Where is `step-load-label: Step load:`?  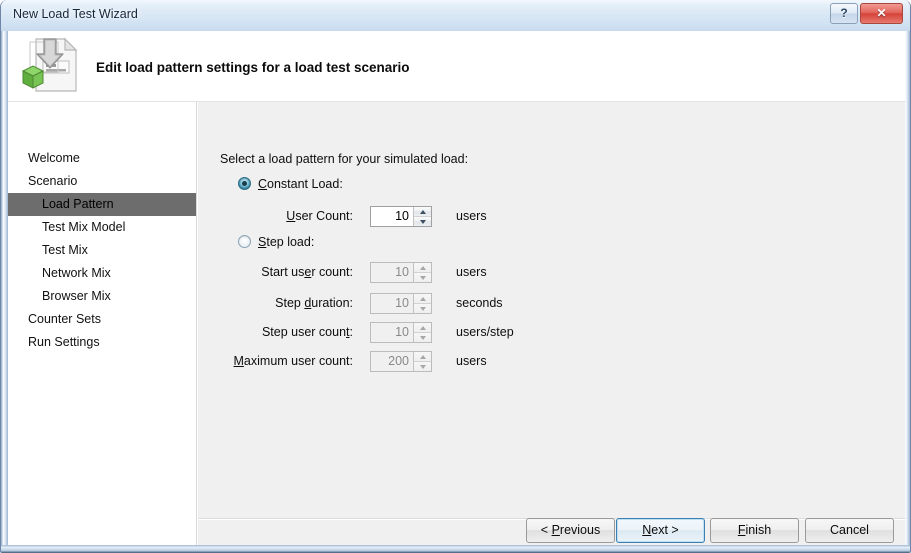 step-load-label: Step load: is located at coordinates (286, 241).